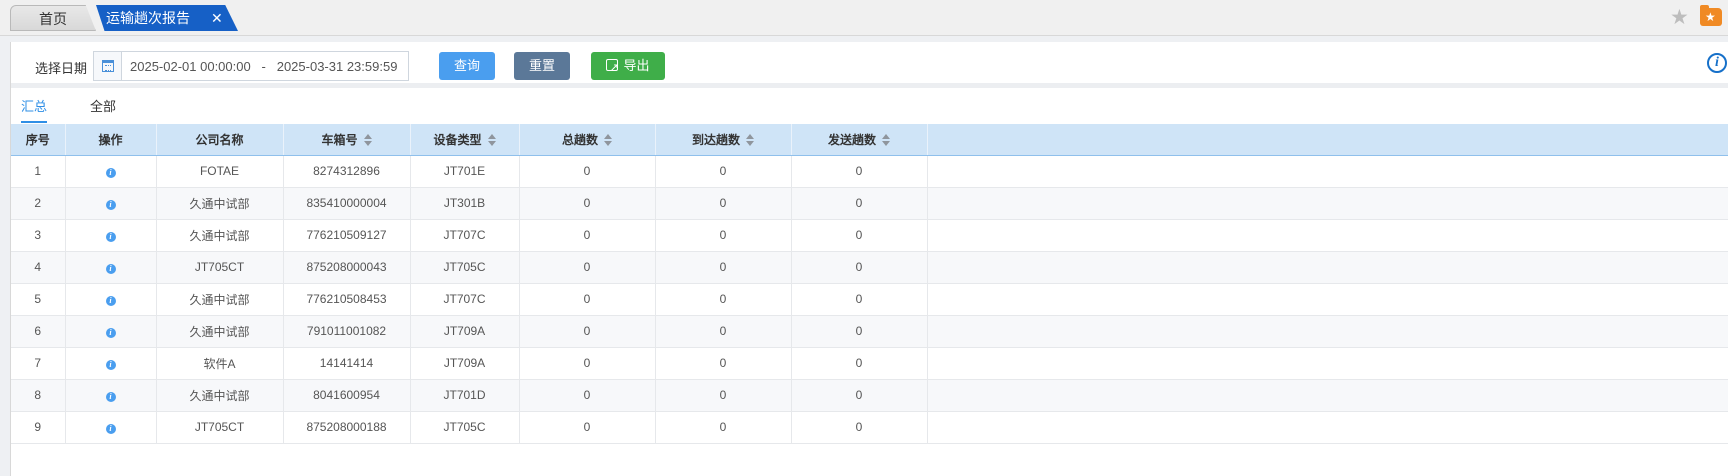 The width and height of the screenshot is (1728, 476). What do you see at coordinates (103, 105) in the screenshot?
I see `tab-all: 全部` at bounding box center [103, 105].